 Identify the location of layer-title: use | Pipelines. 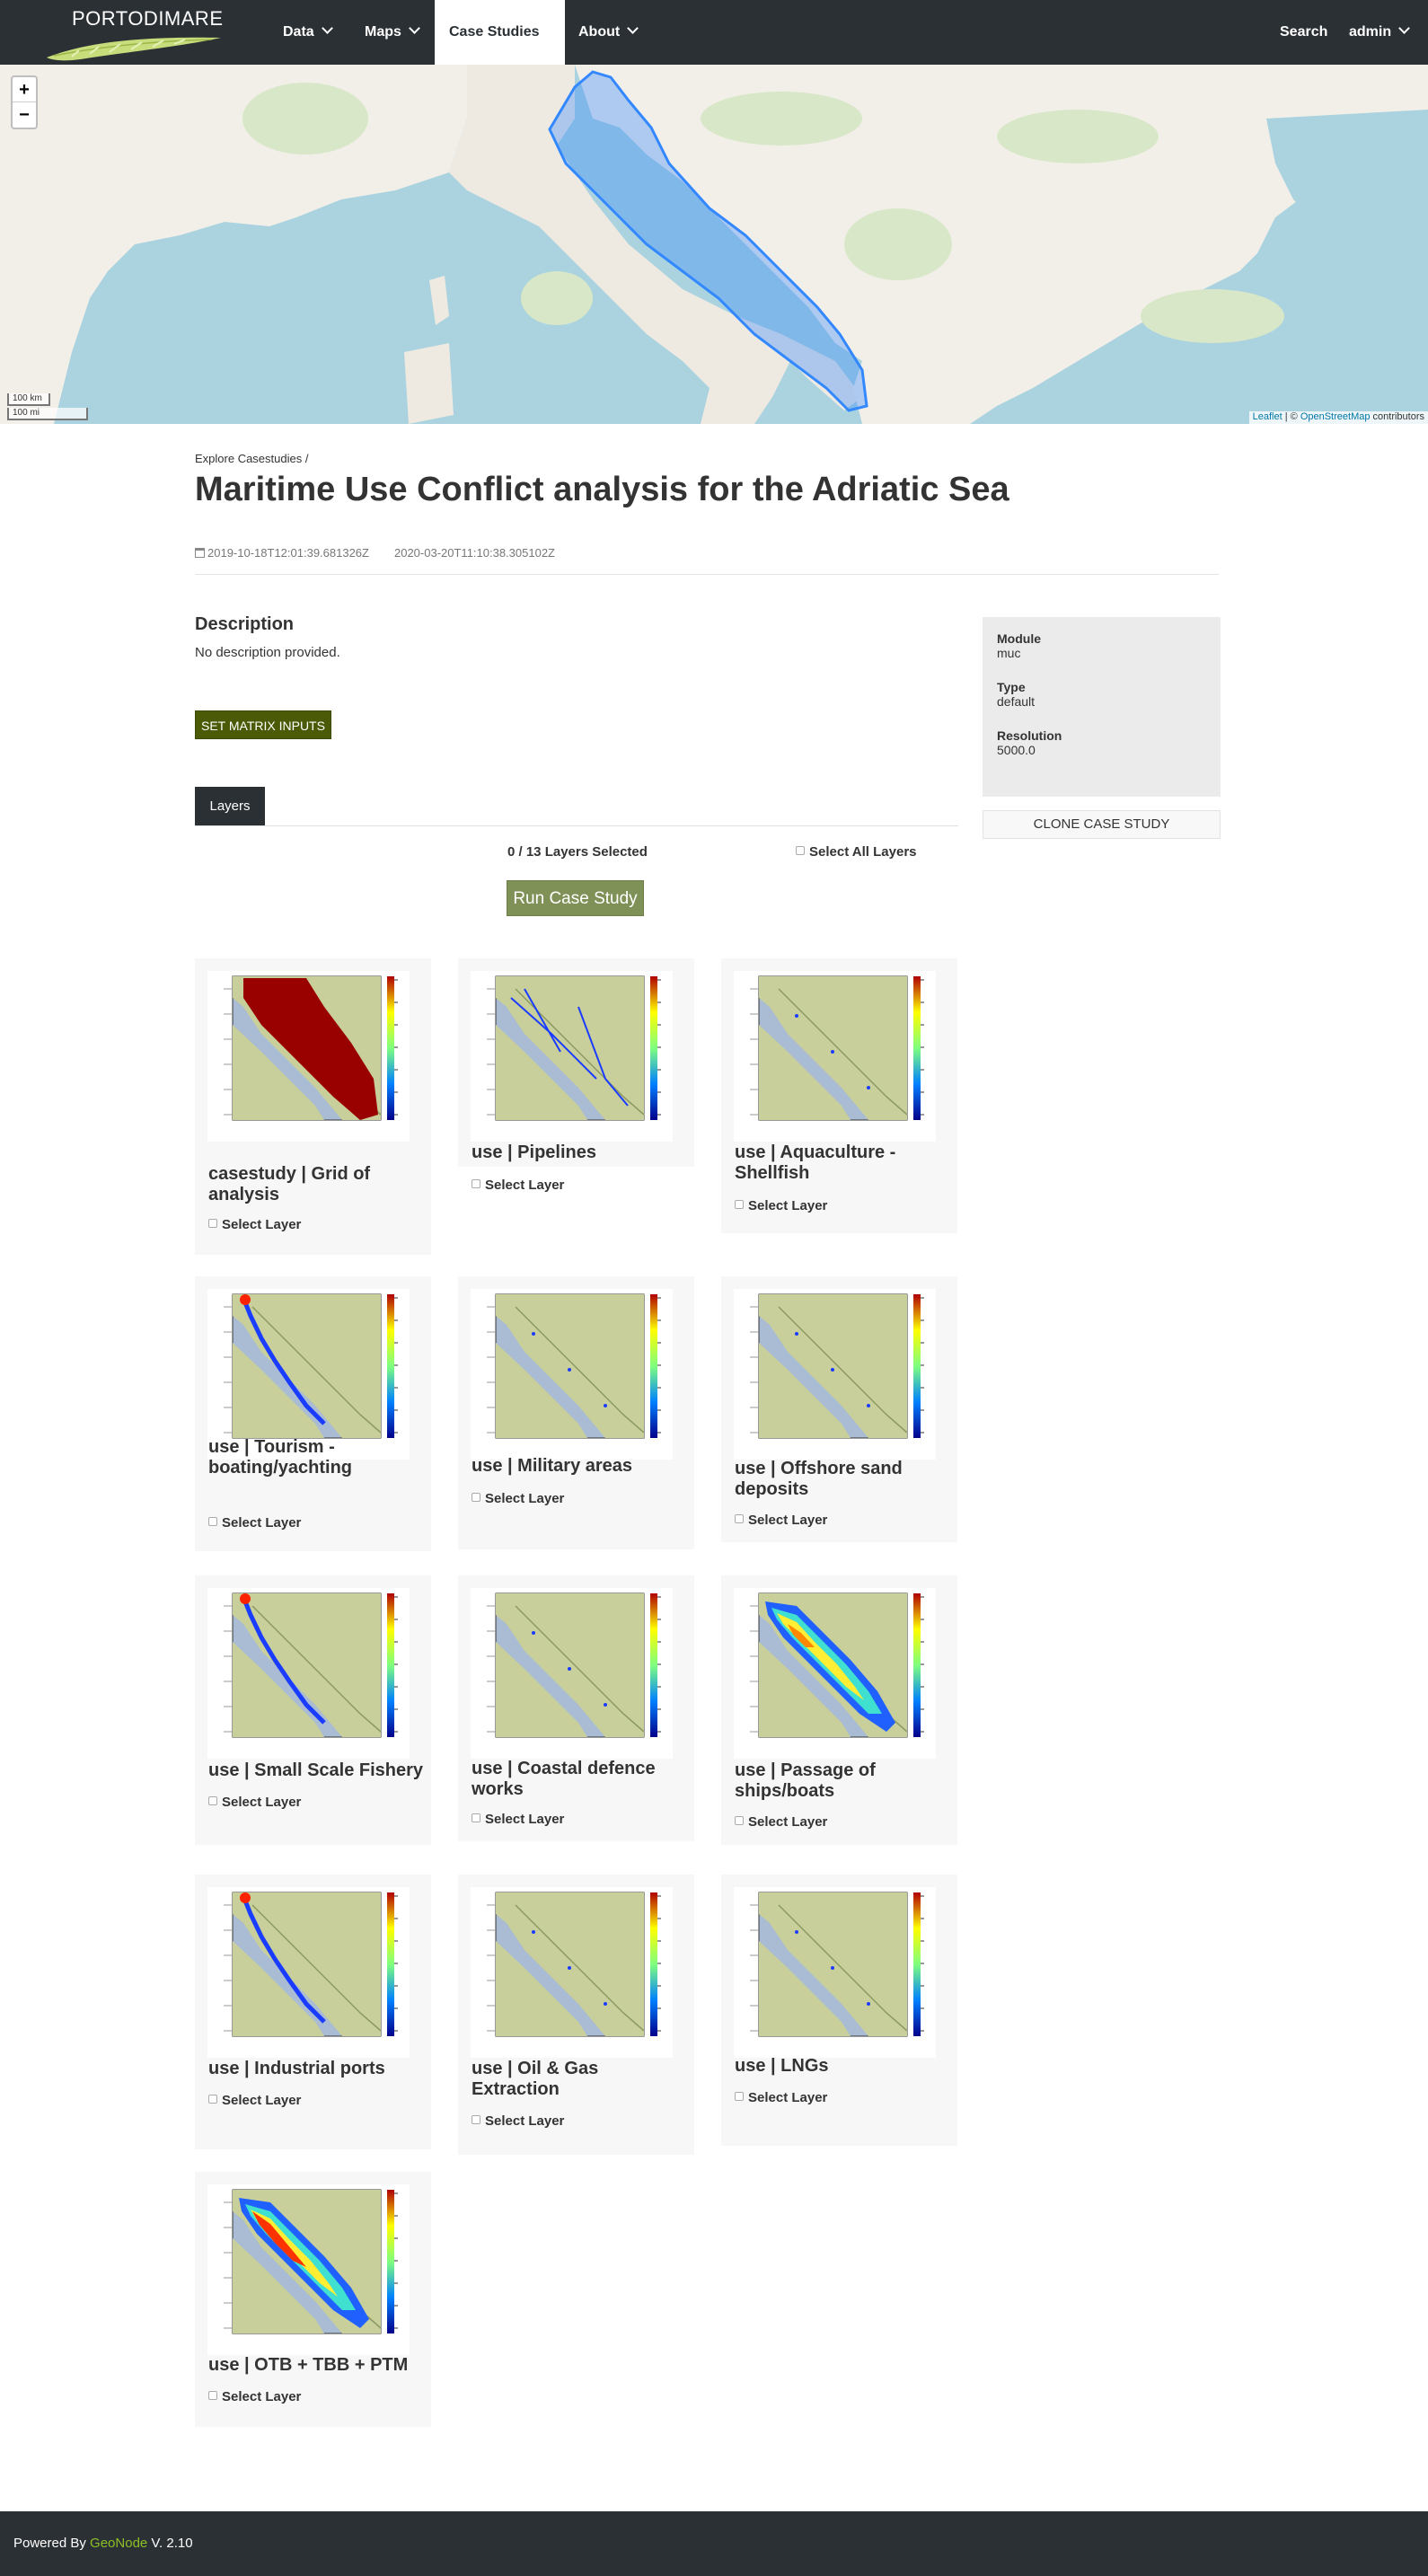
(579, 1152).